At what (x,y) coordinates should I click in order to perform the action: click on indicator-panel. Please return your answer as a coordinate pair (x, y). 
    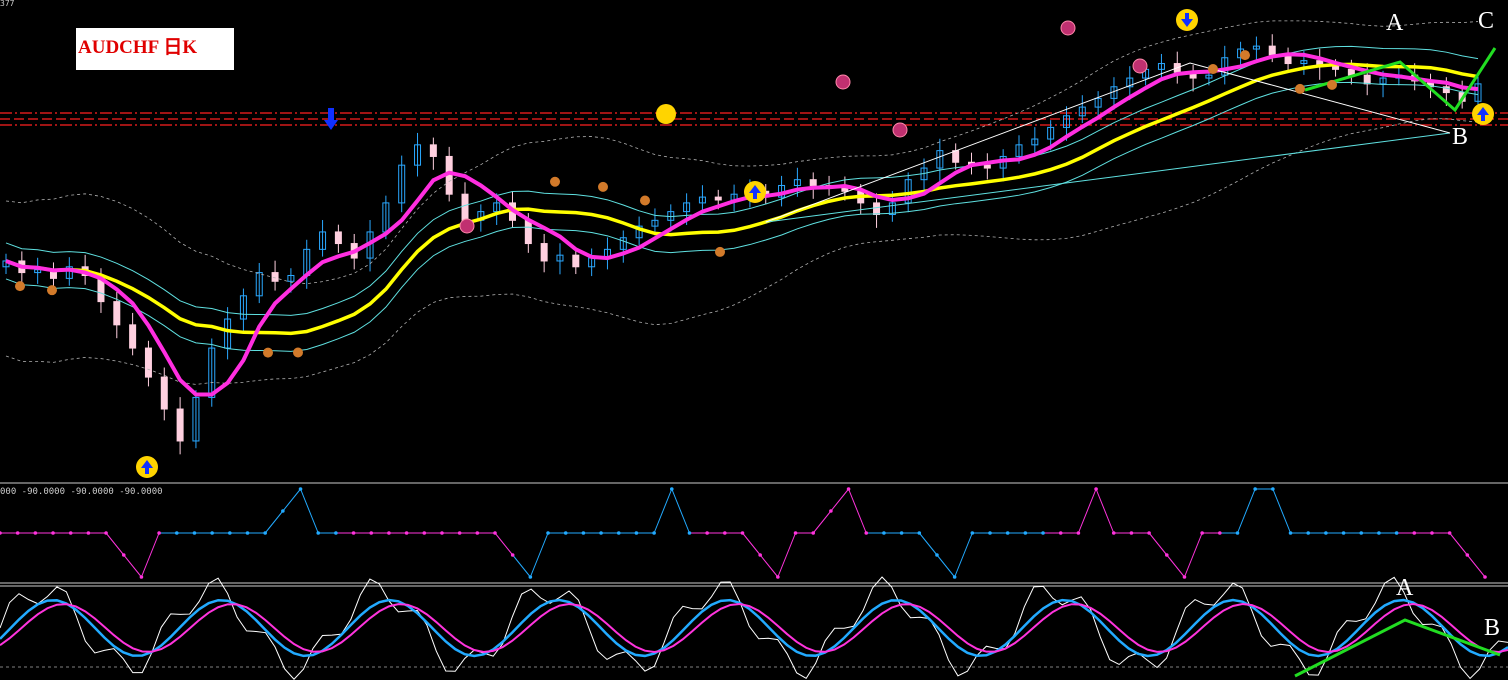
    Looking at the image, I should click on (743, 533).